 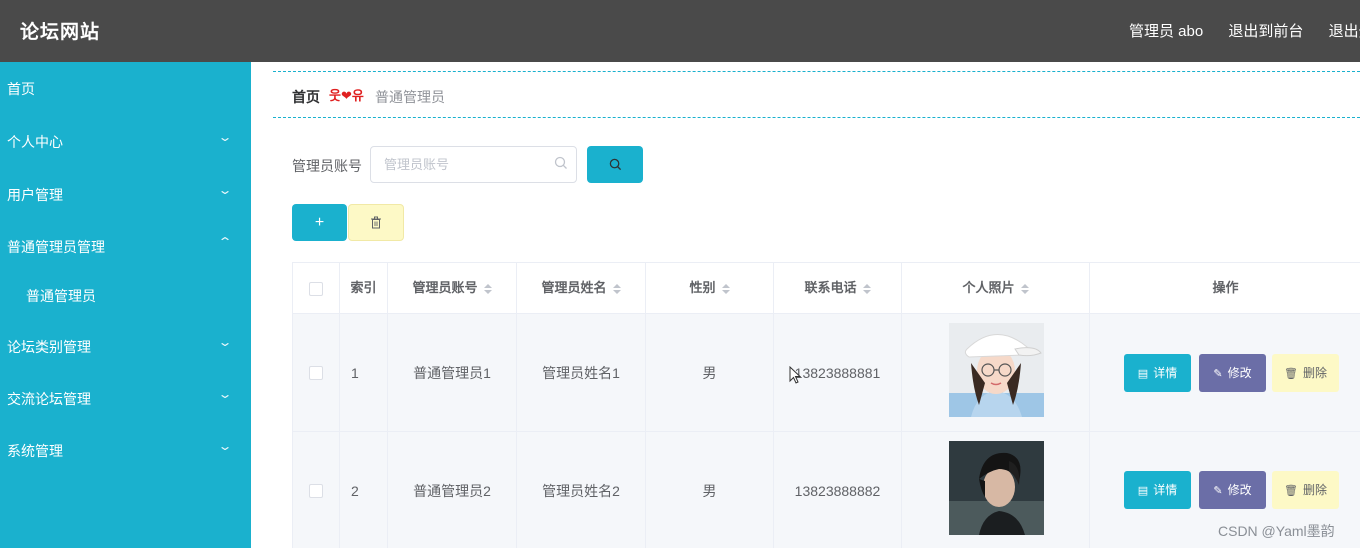 I want to click on breadcrumb-current: 普通管理员, so click(x=410, y=97).